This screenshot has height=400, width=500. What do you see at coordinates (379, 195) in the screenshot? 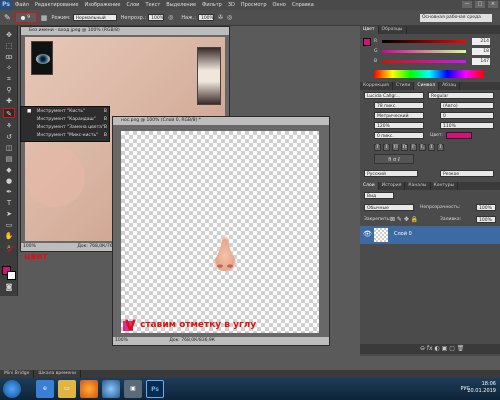
I see `layer-filter-select: Вид` at bounding box center [379, 195].